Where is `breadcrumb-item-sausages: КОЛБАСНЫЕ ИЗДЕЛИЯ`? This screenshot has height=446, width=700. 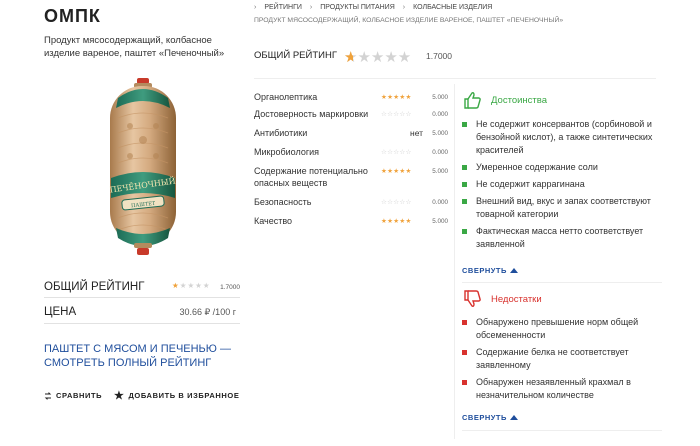
breadcrumb-item-sausages: КОЛБАСНЫЕ ИЗДЕЛИЯ is located at coordinates (452, 7).